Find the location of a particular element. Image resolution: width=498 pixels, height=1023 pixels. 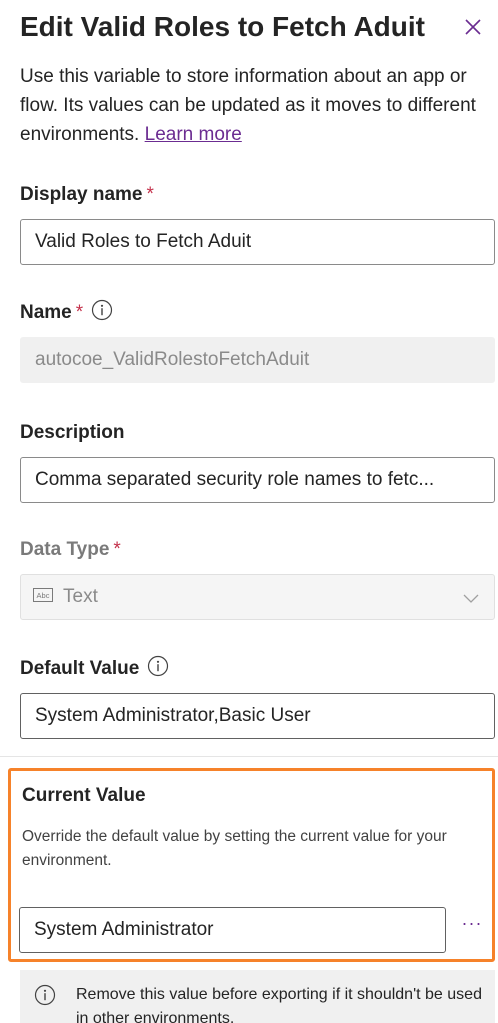

close-button is located at coordinates (473, 27).